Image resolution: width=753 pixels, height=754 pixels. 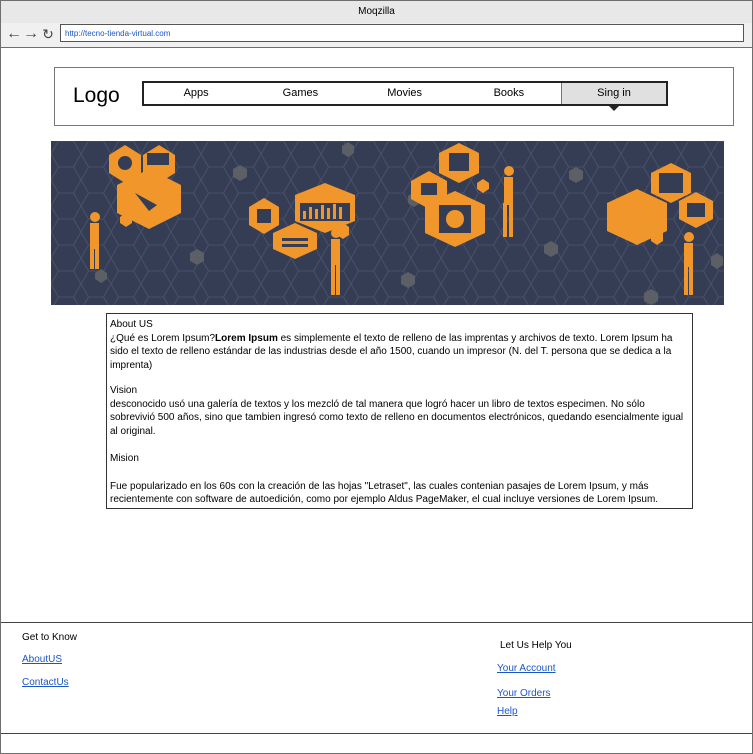 What do you see at coordinates (96, 96) in the screenshot?
I see `logo: Logo` at bounding box center [96, 96].